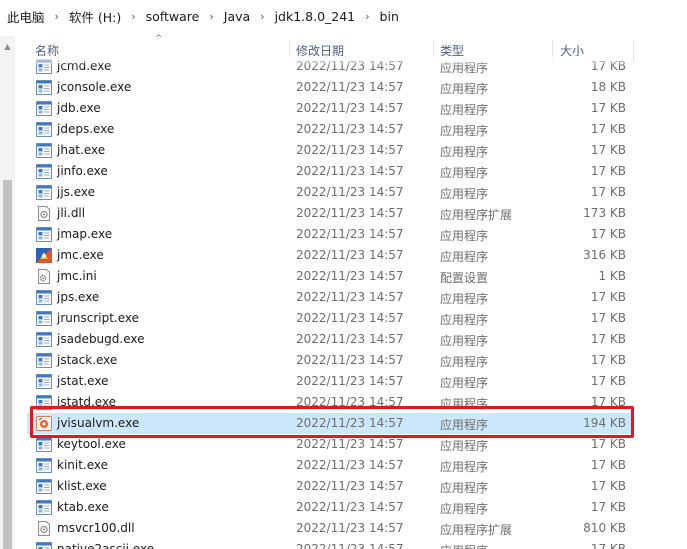 The image size is (687, 549). Describe the element at coordinates (330, 276) in the screenshot. I see `file-row: jmc.ini 2022/11/23 14:57 配置设置 1 KB` at that location.